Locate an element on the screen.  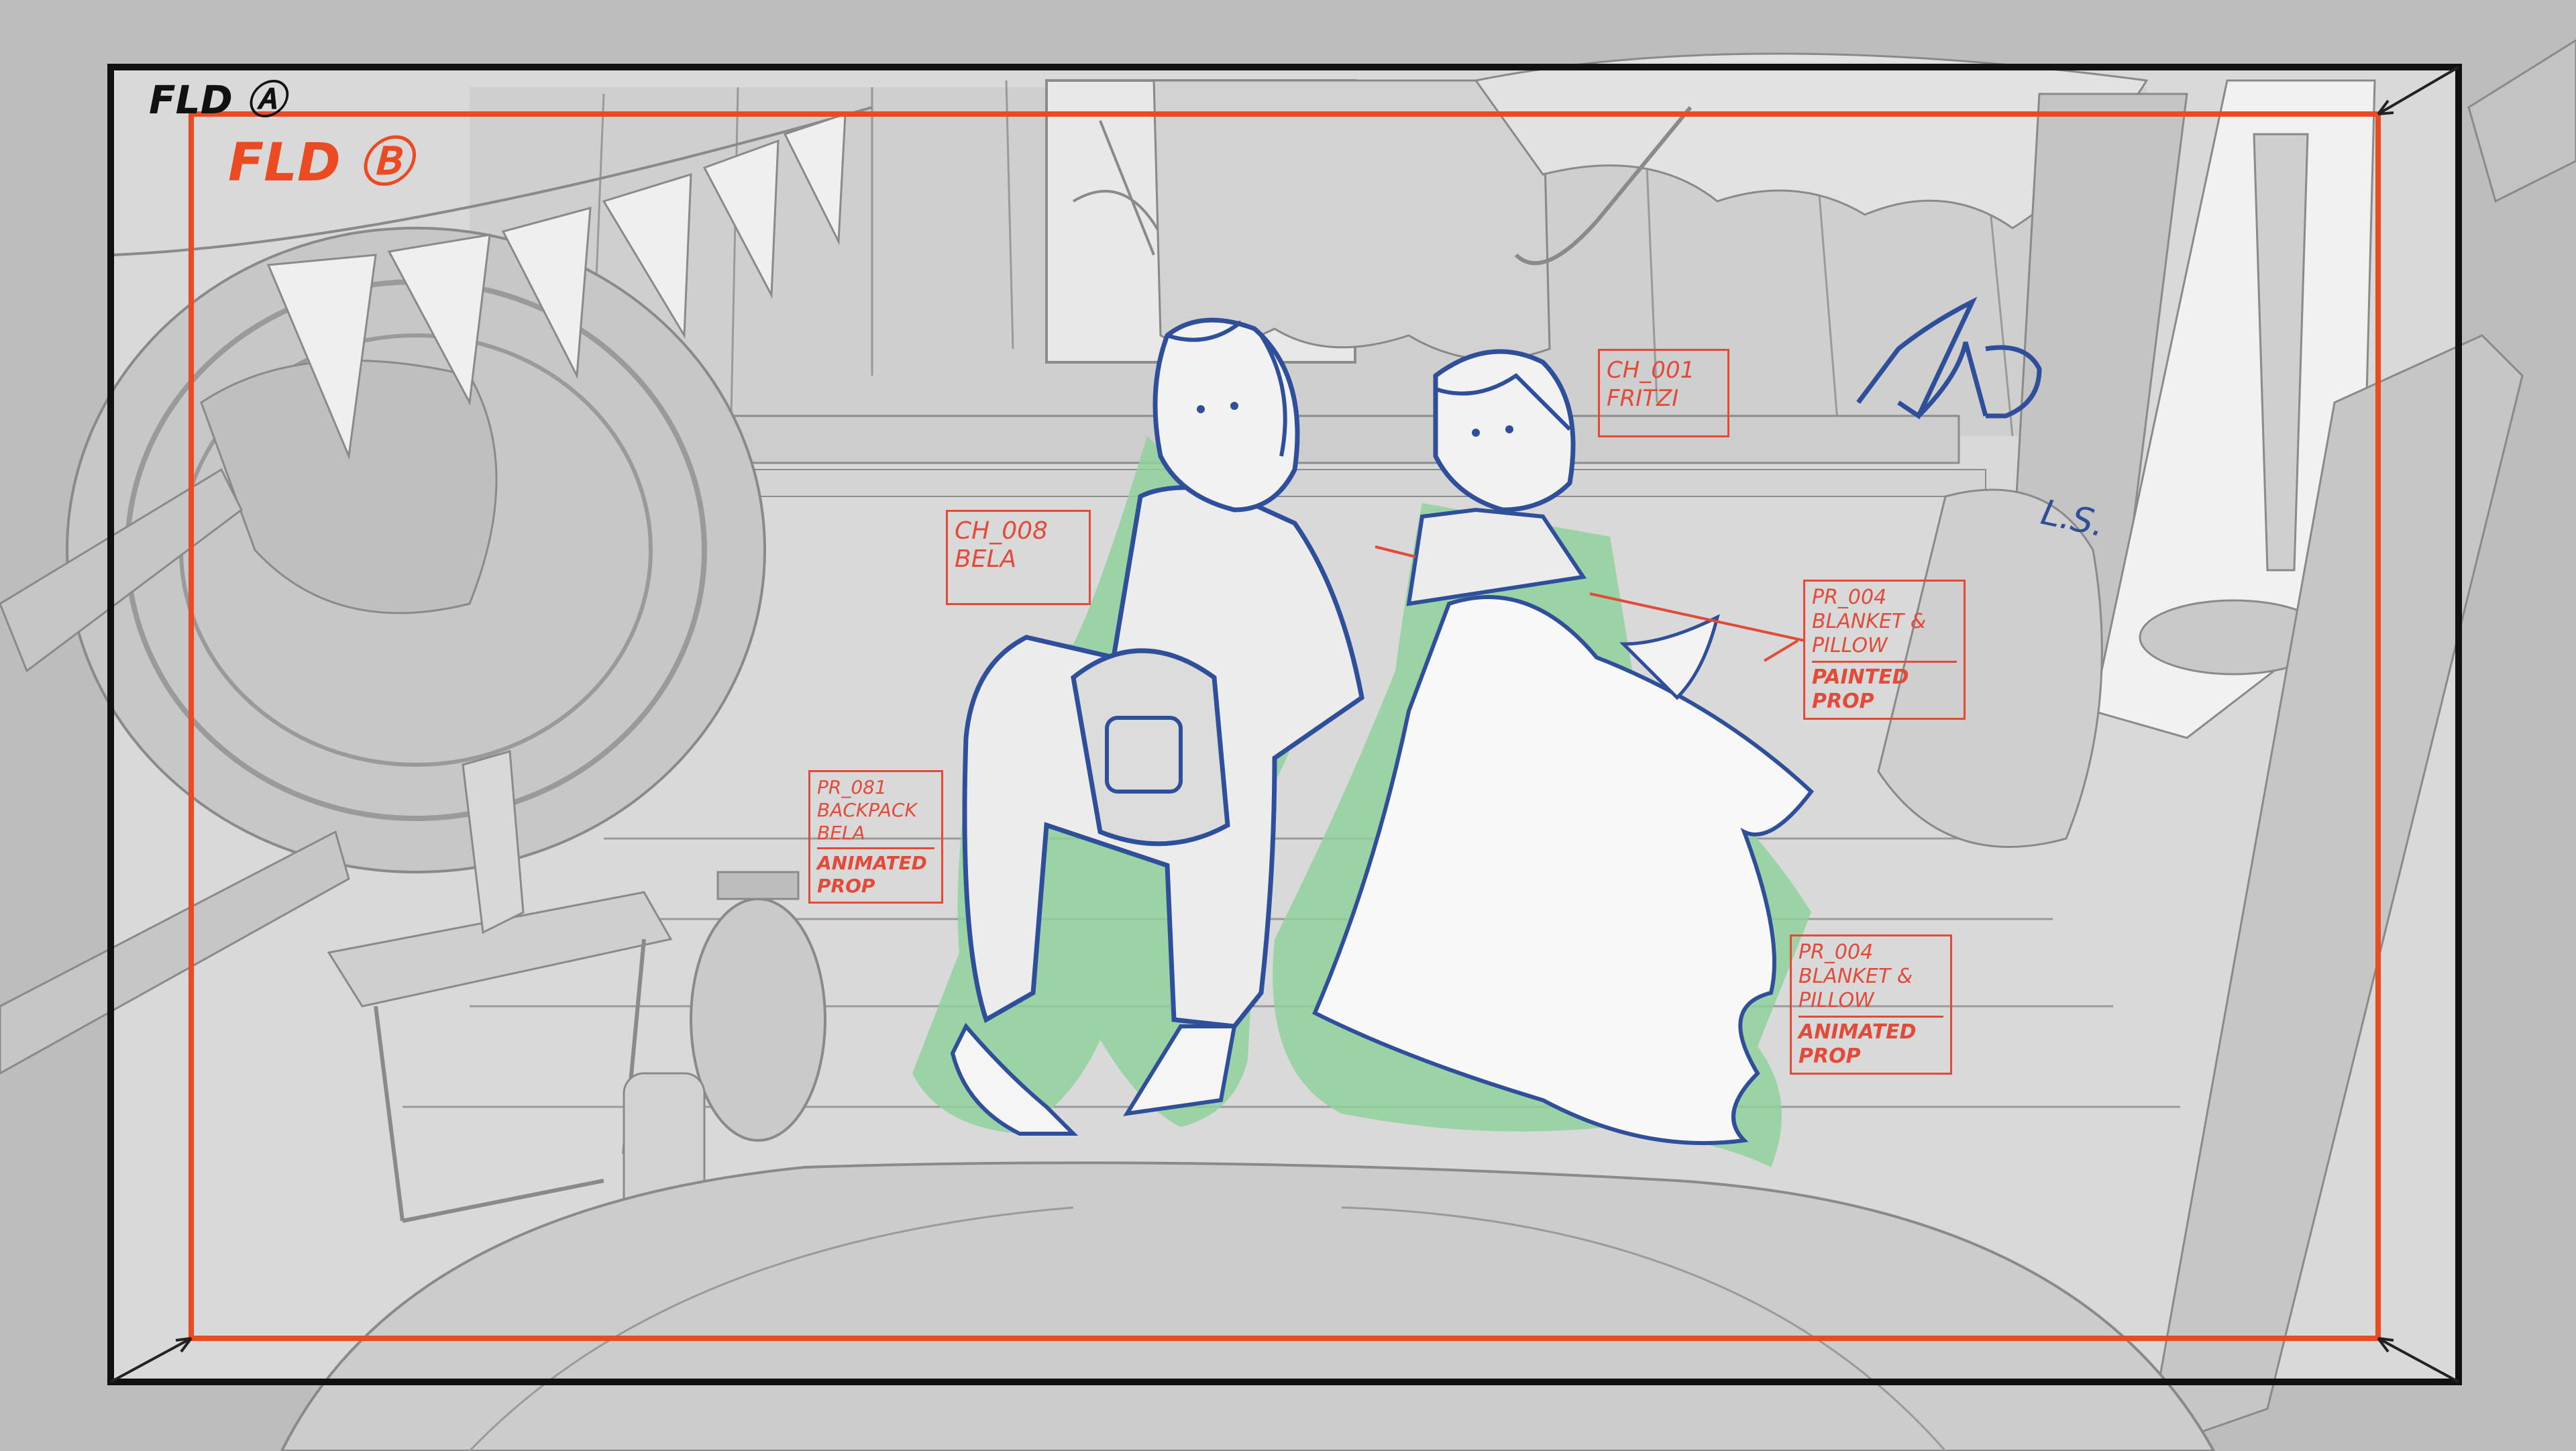
annotation-box-ch001: CH_001 FRITZI is located at coordinates (1663, 393).